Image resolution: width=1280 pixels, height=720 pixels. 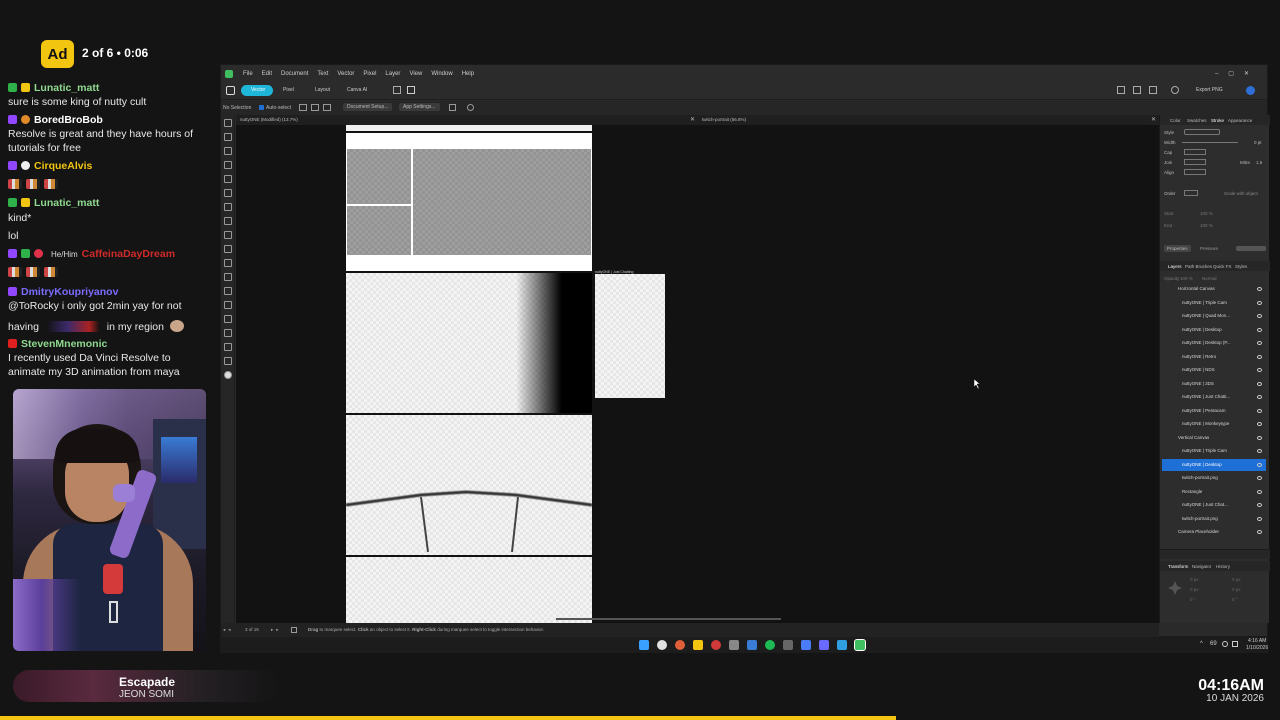 What do you see at coordinates (1223, 566) in the screenshot?
I see `tab-history: History` at bounding box center [1223, 566].